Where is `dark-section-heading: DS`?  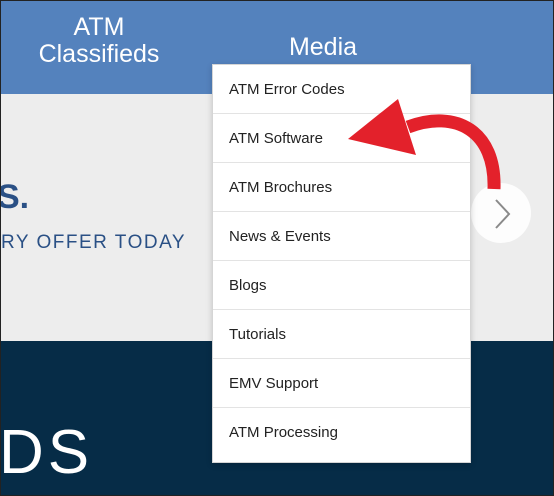 dark-section-heading: DS is located at coordinates (47, 452).